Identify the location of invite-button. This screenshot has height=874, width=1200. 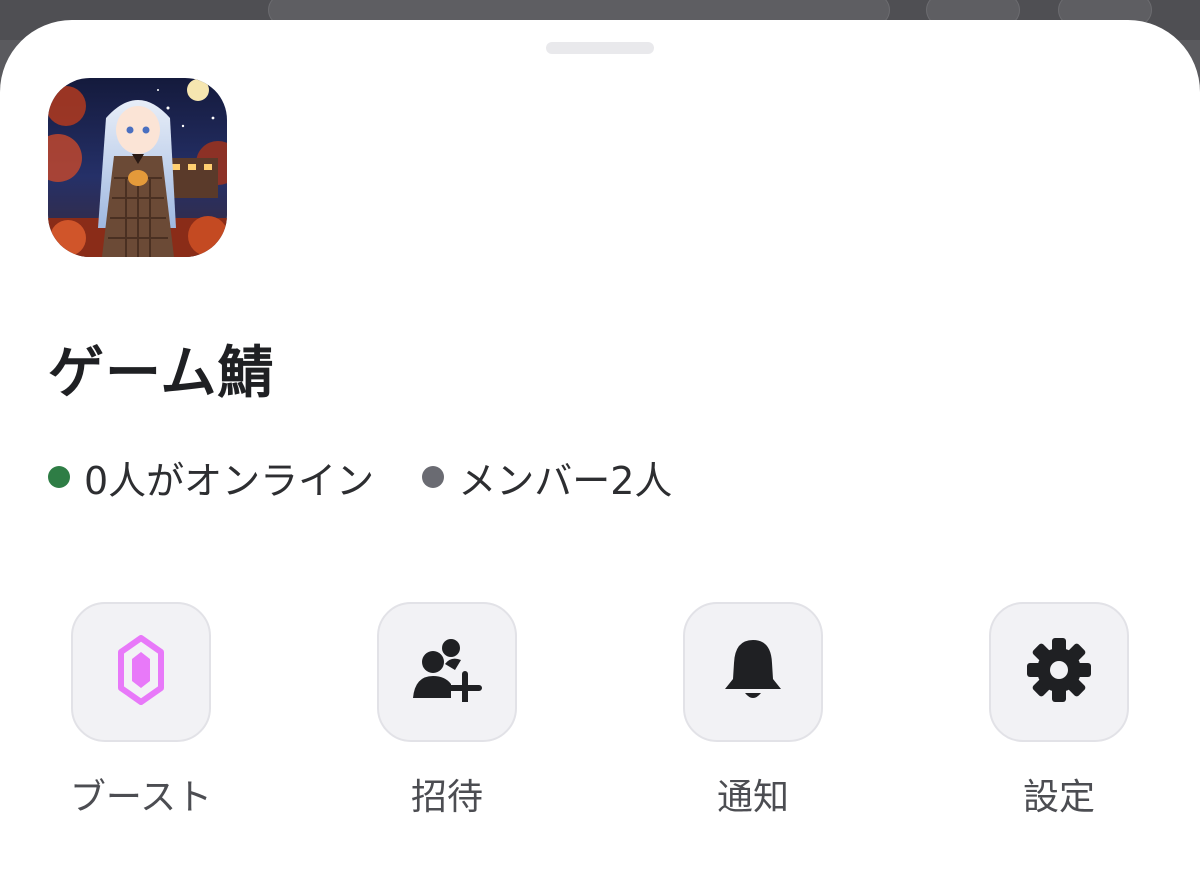
(447, 672).